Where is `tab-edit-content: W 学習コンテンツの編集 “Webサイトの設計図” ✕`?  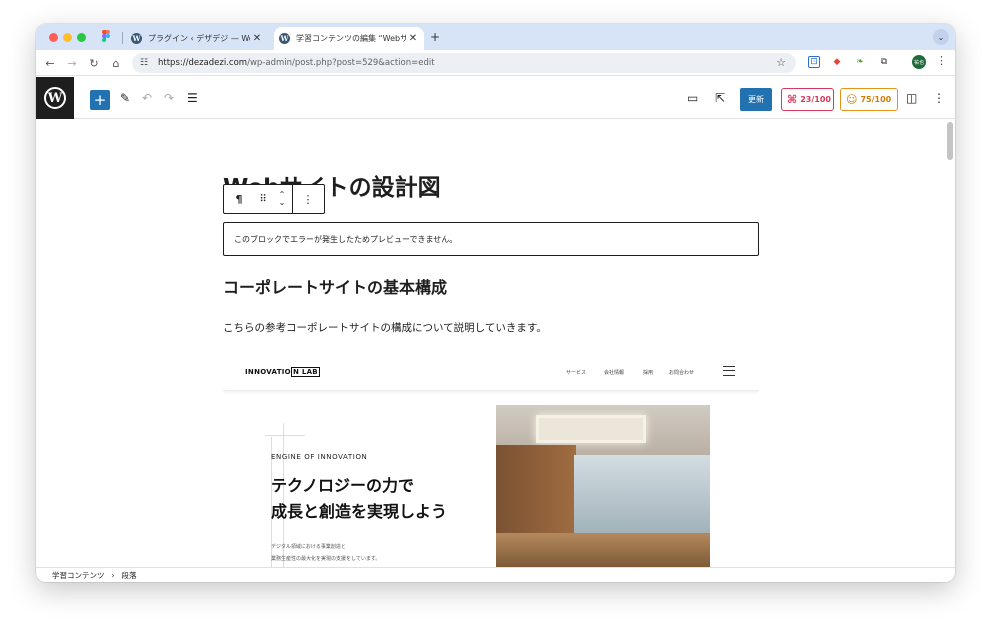
tab-edit-content: W 学習コンテンツの編集 “Webサイトの設計図” ✕ is located at coordinates (349, 38).